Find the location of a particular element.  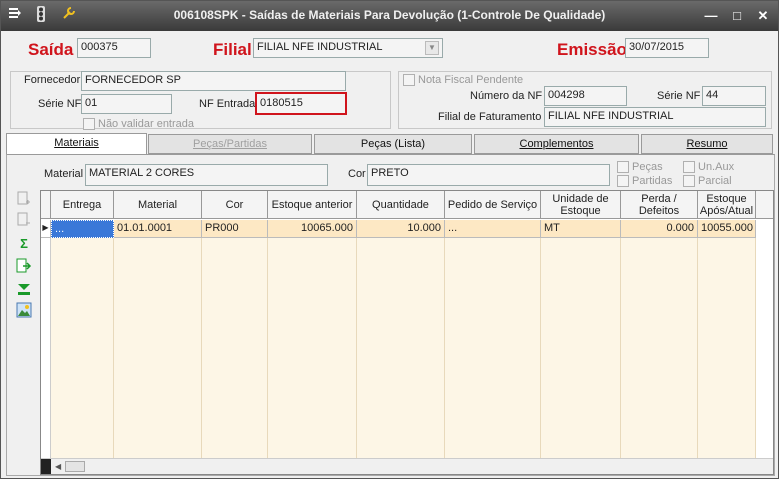

close-button: ✕ is located at coordinates (763, 15).